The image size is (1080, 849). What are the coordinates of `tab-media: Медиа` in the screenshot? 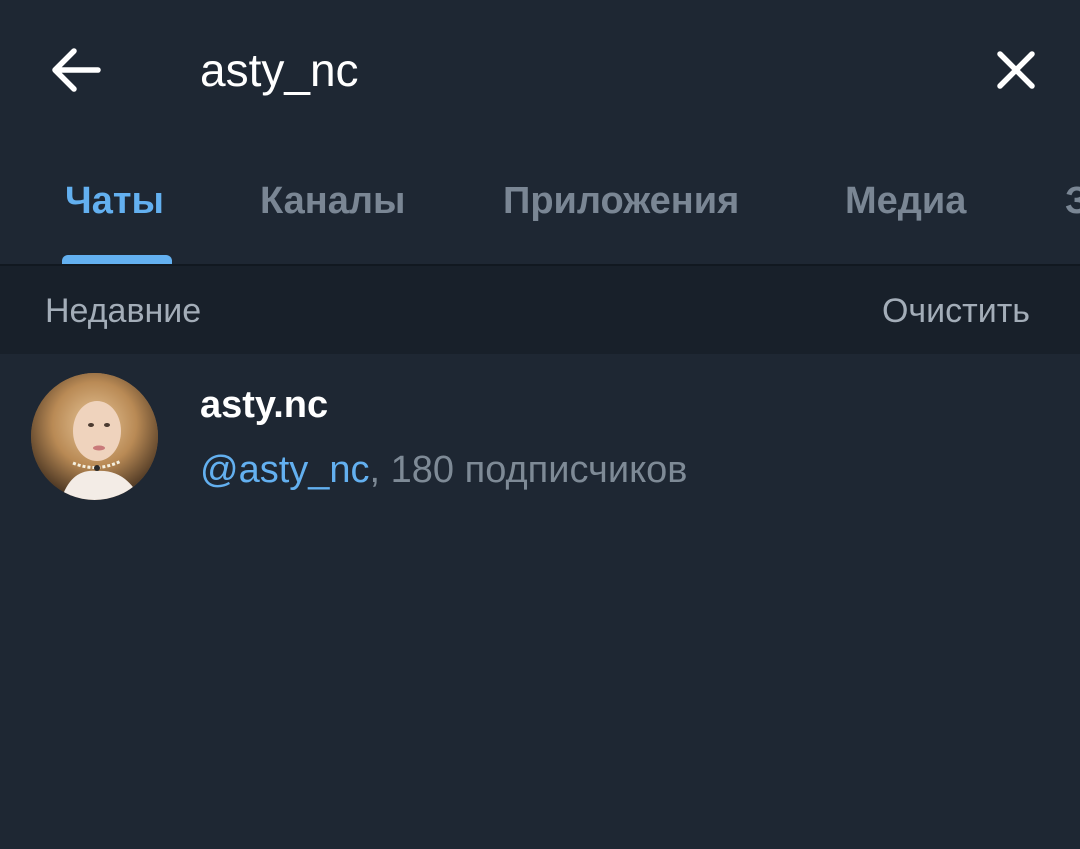 It's located at (905, 201).